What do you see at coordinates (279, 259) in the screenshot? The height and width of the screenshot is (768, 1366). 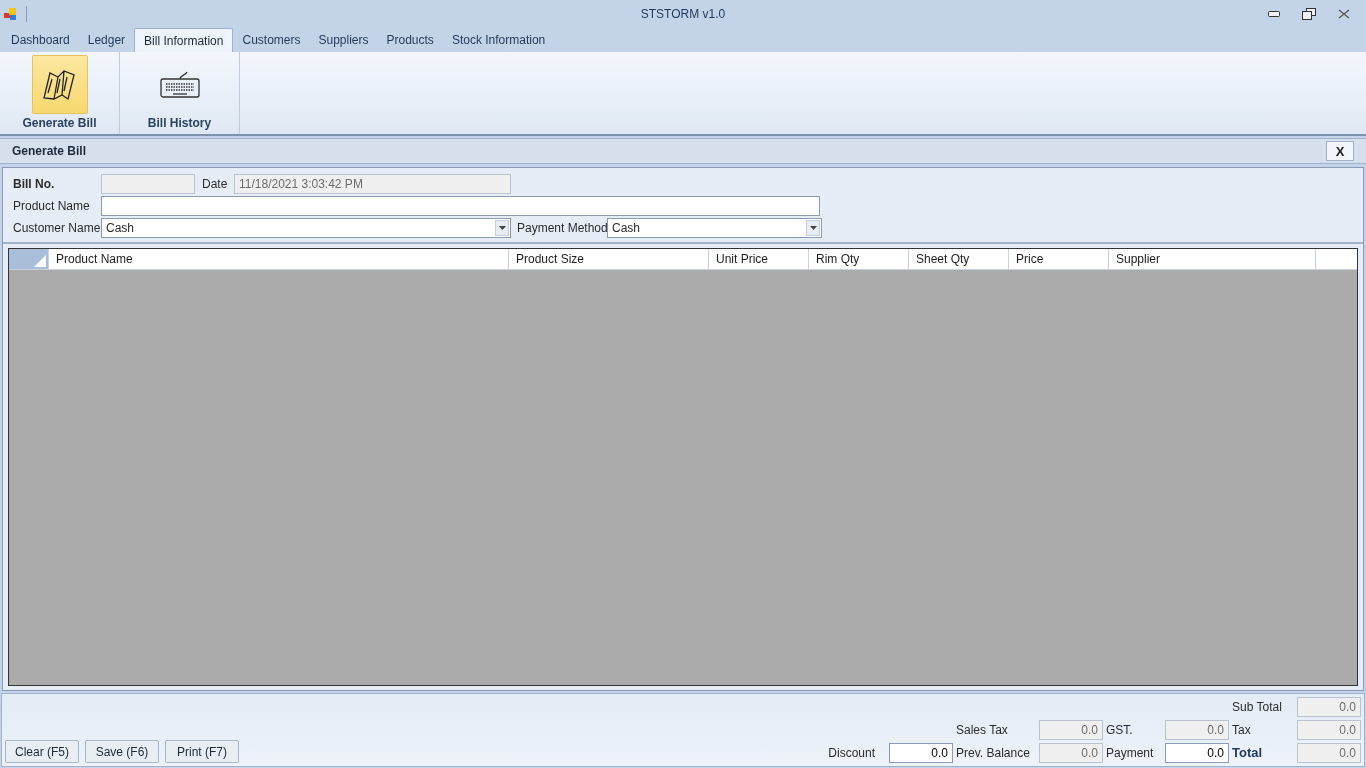 I see `column-header: Product Name` at bounding box center [279, 259].